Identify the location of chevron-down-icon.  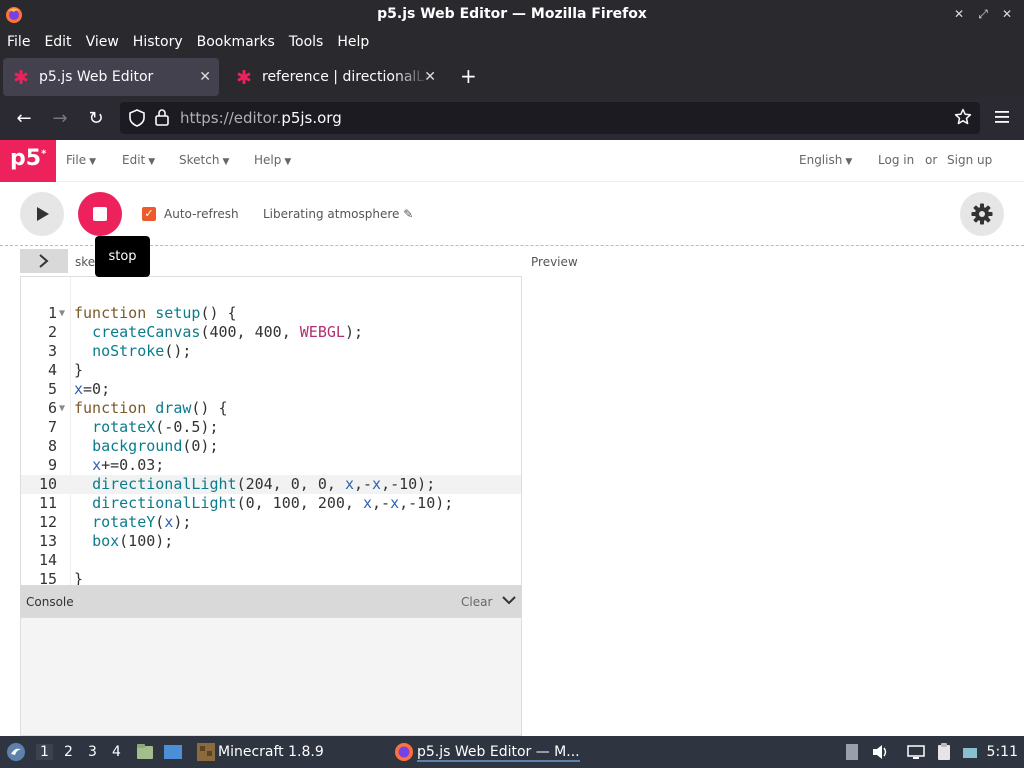
(509, 600).